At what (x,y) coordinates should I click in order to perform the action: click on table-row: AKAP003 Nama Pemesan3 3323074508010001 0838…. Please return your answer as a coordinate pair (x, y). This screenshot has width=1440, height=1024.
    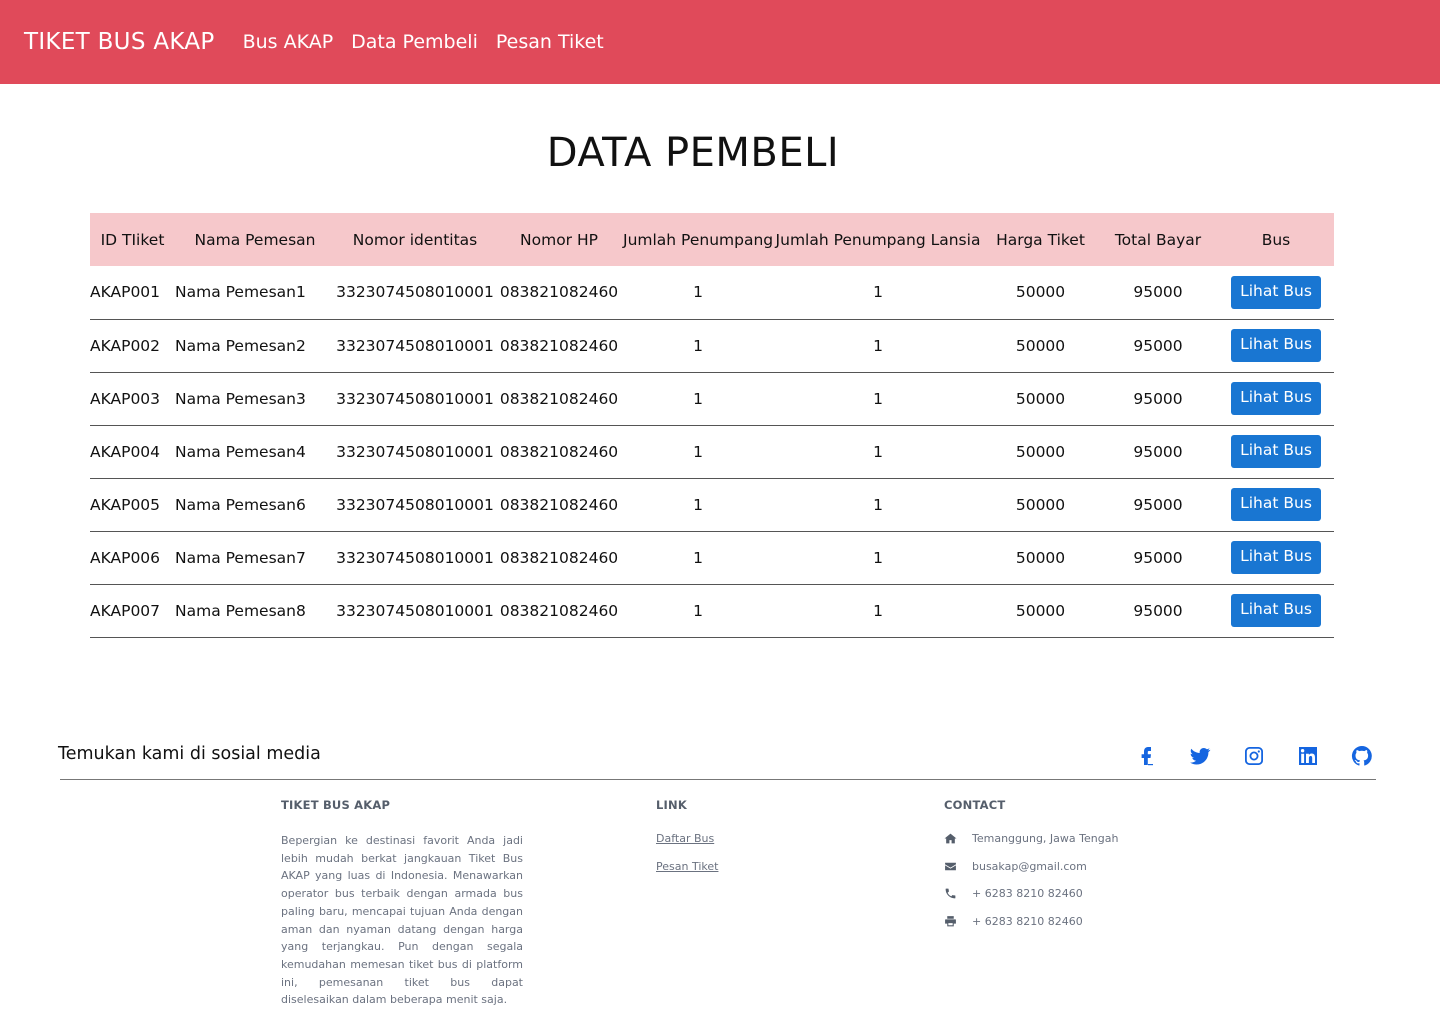
    Looking at the image, I should click on (712, 398).